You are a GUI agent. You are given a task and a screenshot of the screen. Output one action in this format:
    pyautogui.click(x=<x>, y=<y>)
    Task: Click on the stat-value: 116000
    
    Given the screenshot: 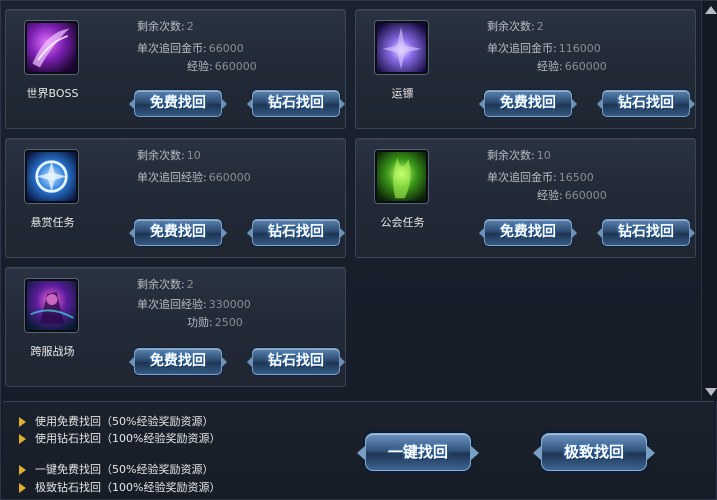 What is the action you would take?
    pyautogui.click(x=579, y=48)
    